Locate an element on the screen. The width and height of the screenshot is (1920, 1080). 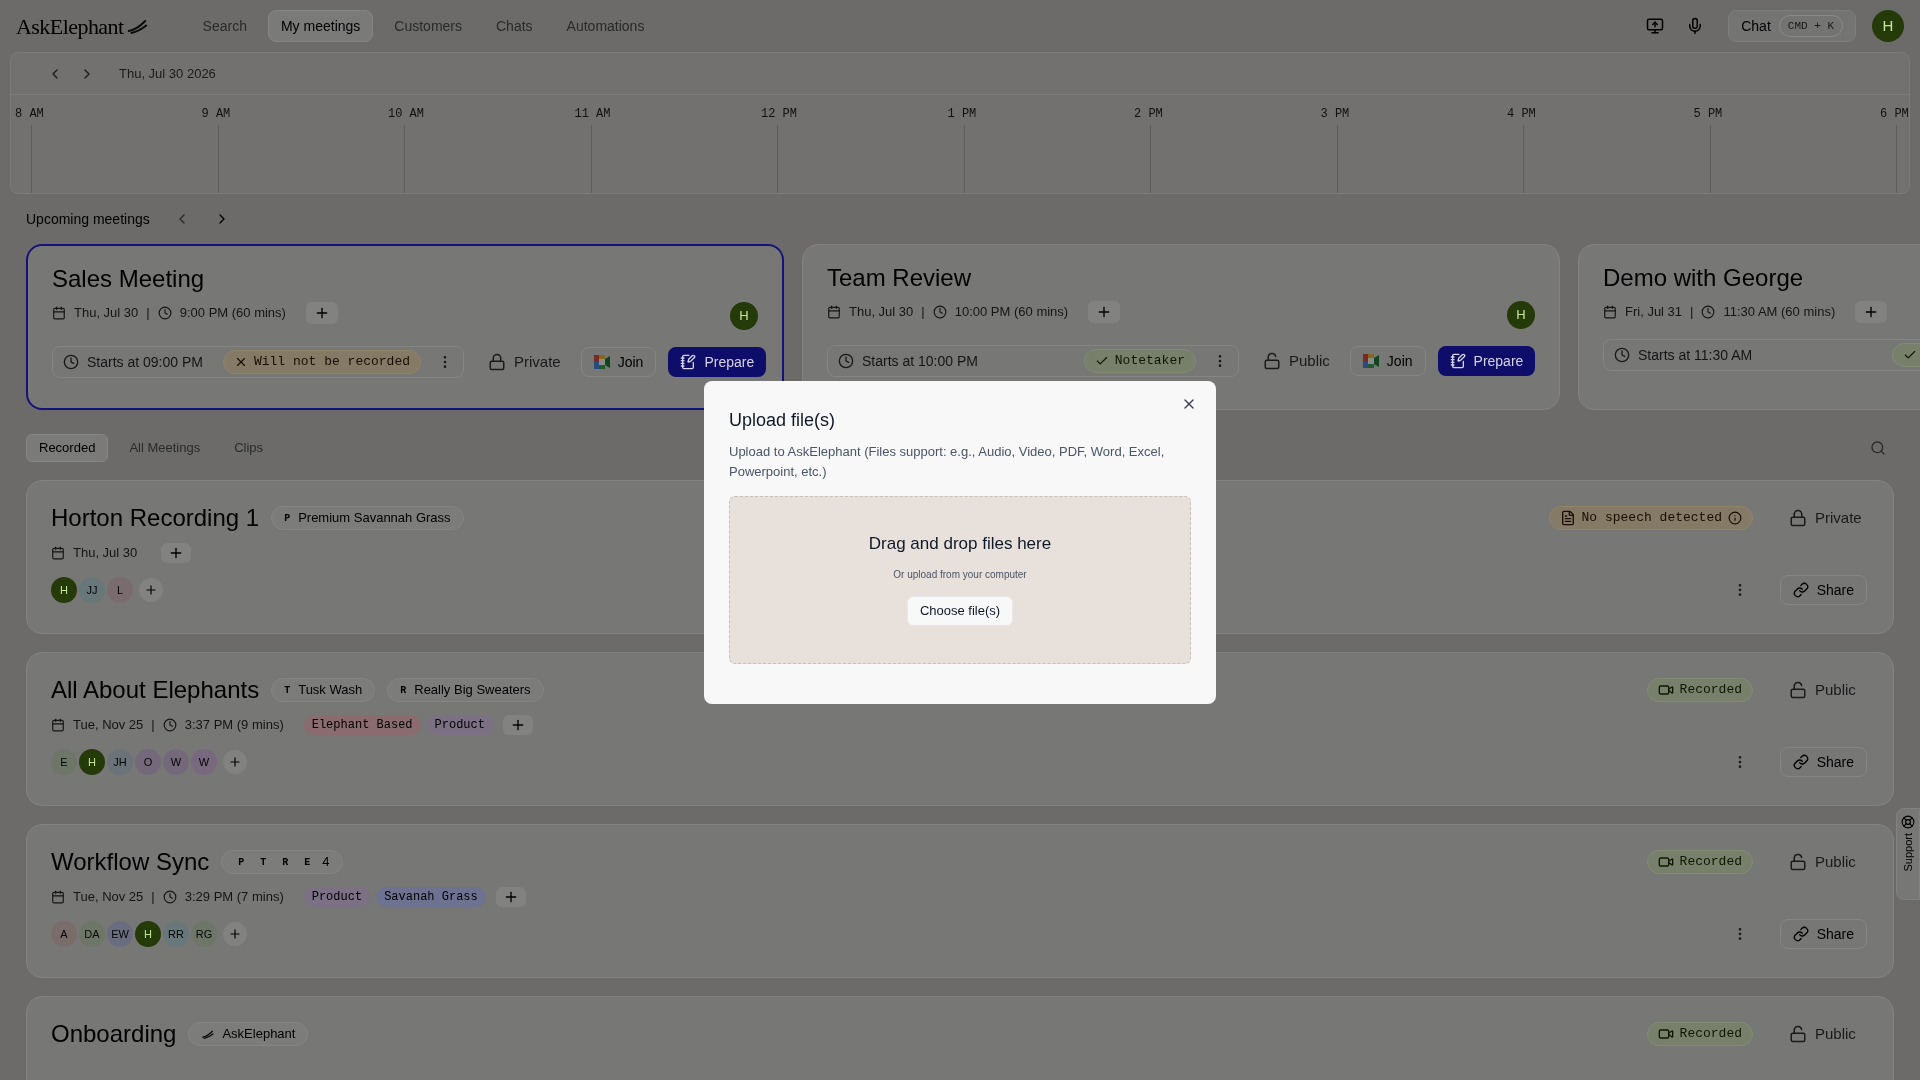
meeting-date: Fri, Jul 31 is located at coordinates (1654, 312).